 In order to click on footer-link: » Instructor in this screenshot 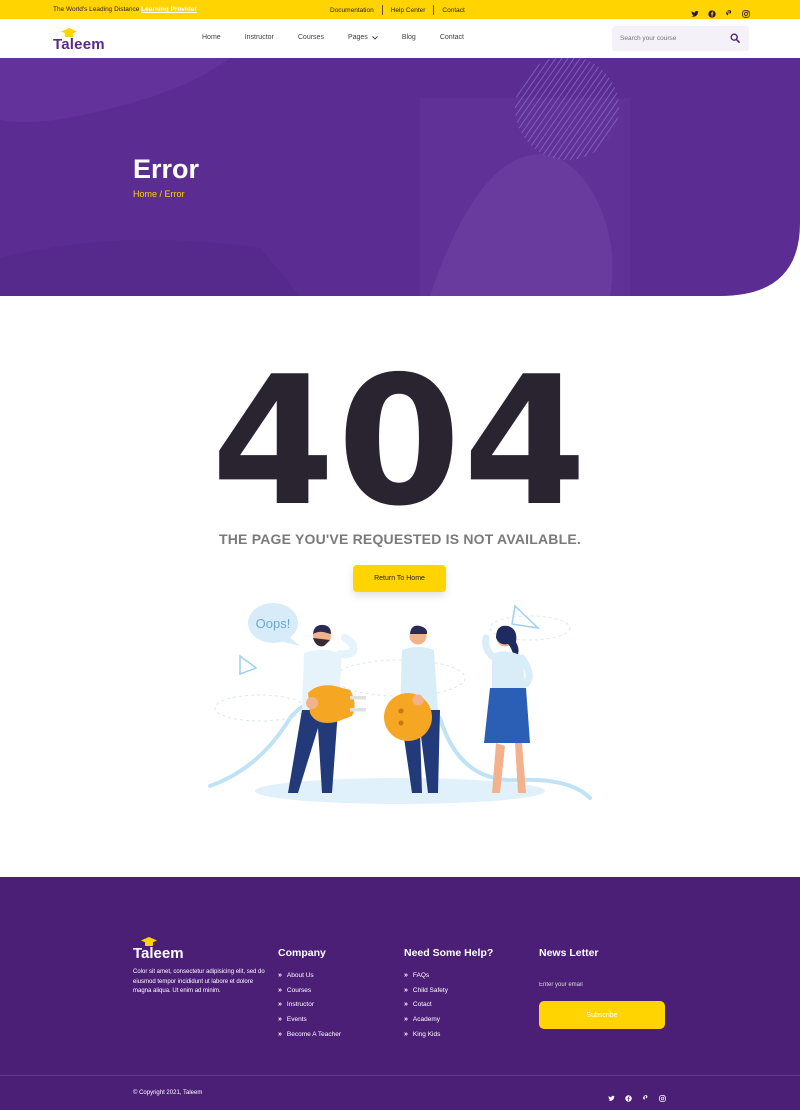, I will do `click(309, 1005)`.